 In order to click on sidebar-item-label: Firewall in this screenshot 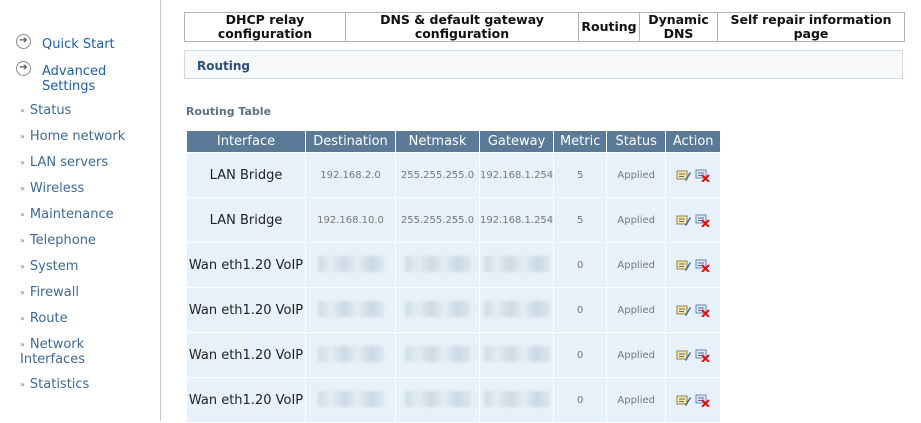, I will do `click(54, 292)`.